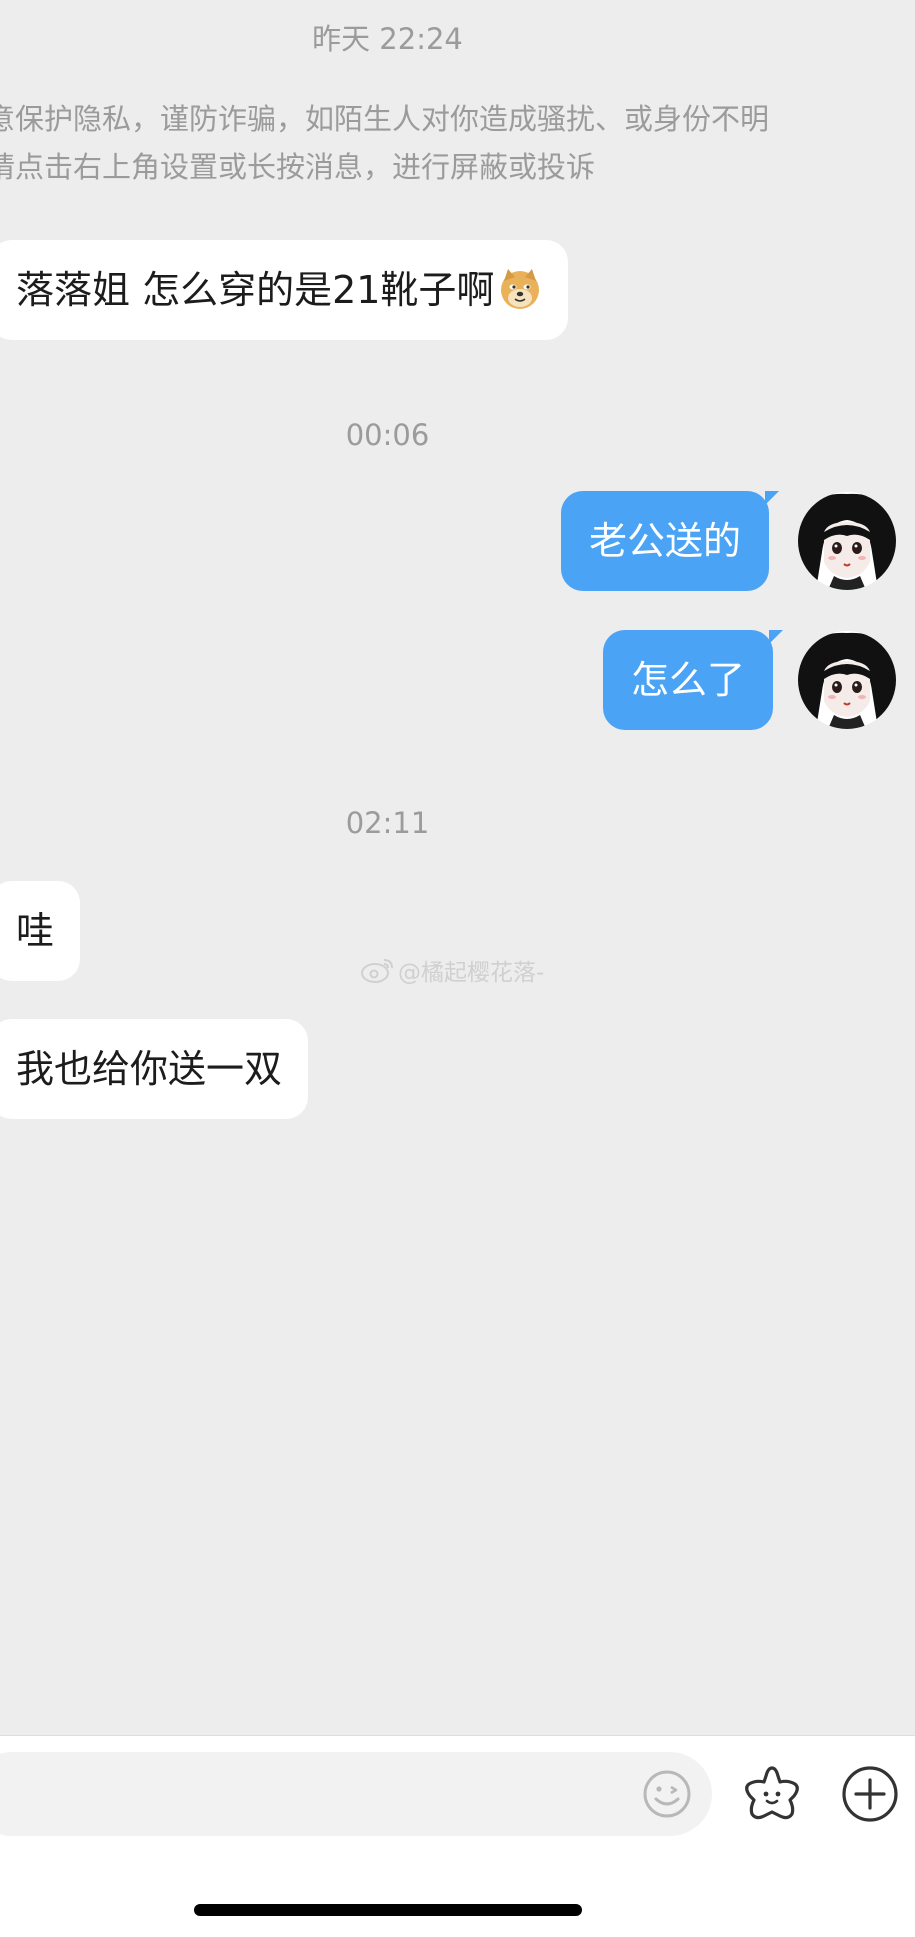  I want to click on weibo-icon, so click(377, 971).